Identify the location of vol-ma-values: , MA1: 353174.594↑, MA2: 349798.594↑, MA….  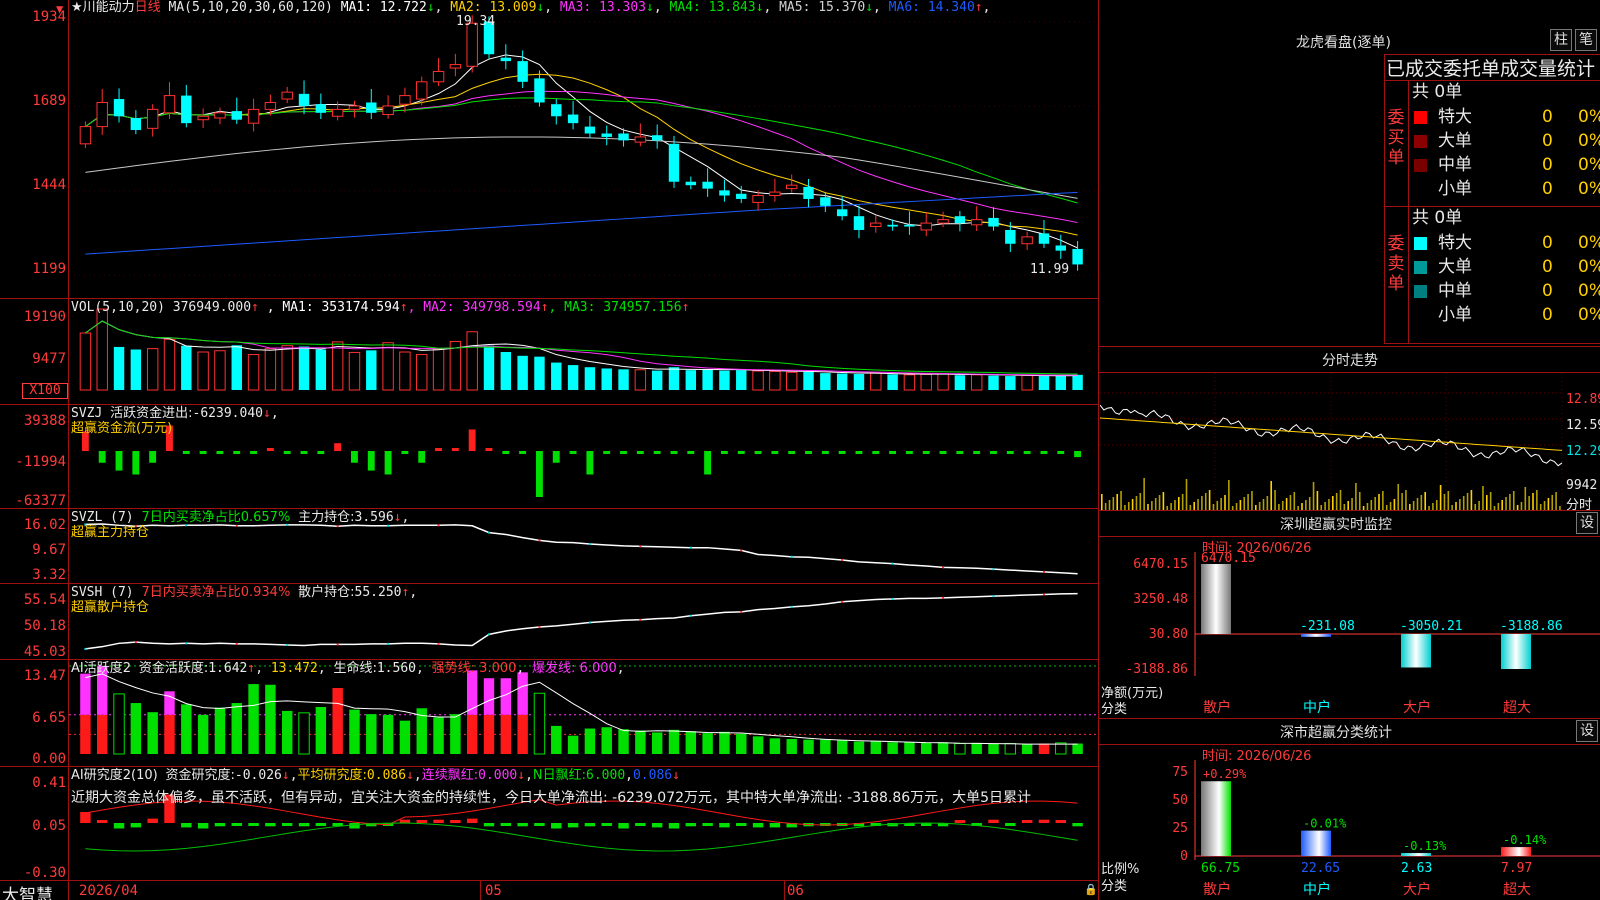
(478, 307).